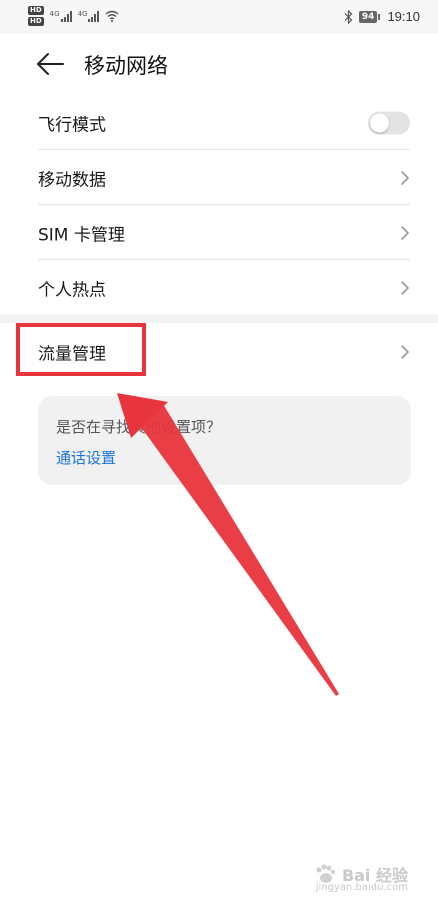  Describe the element at coordinates (379, 122) in the screenshot. I see `toggle-knob` at that location.